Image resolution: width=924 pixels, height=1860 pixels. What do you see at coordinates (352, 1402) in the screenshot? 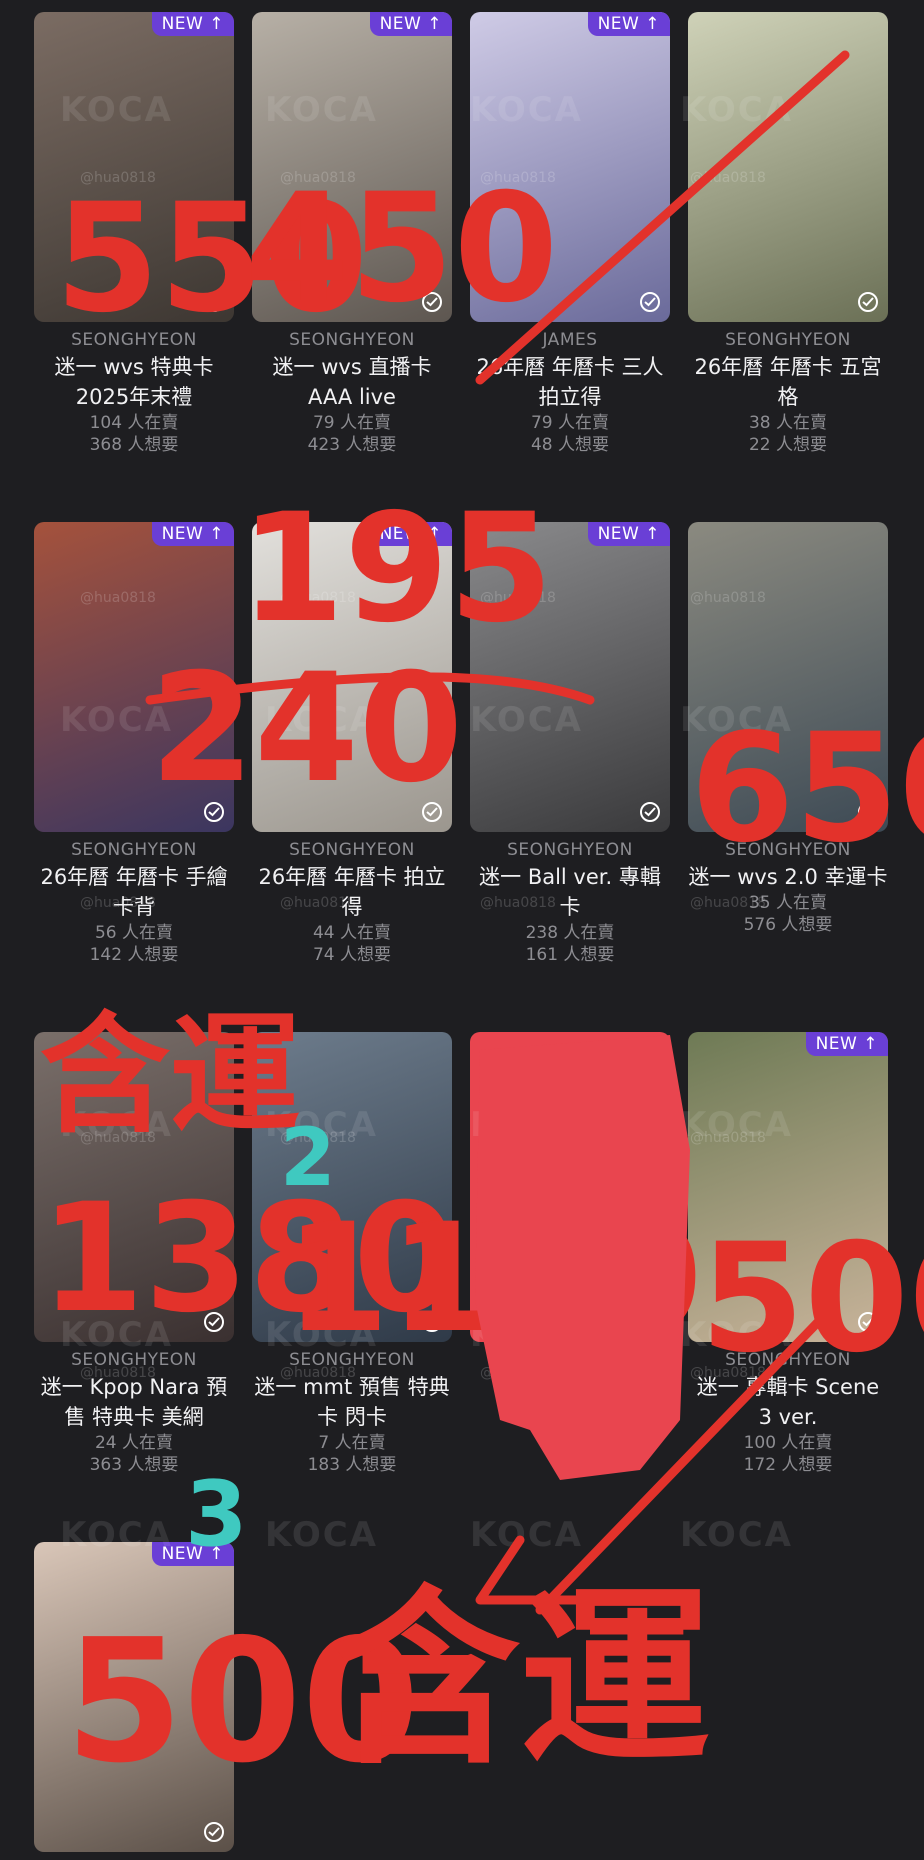
I see `card-title: 迷一 mmt 預售 特典卡 閃卡` at bounding box center [352, 1402].